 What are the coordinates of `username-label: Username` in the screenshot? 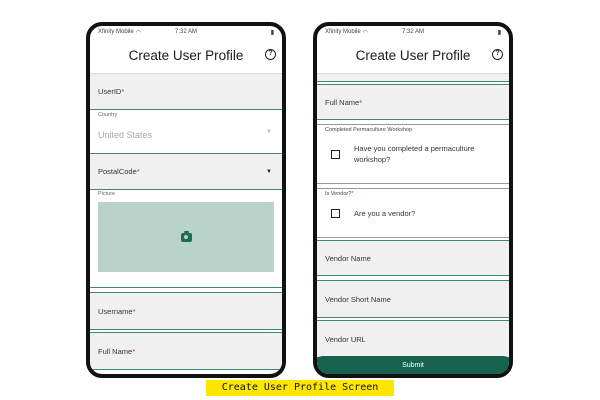 It's located at (115, 311).